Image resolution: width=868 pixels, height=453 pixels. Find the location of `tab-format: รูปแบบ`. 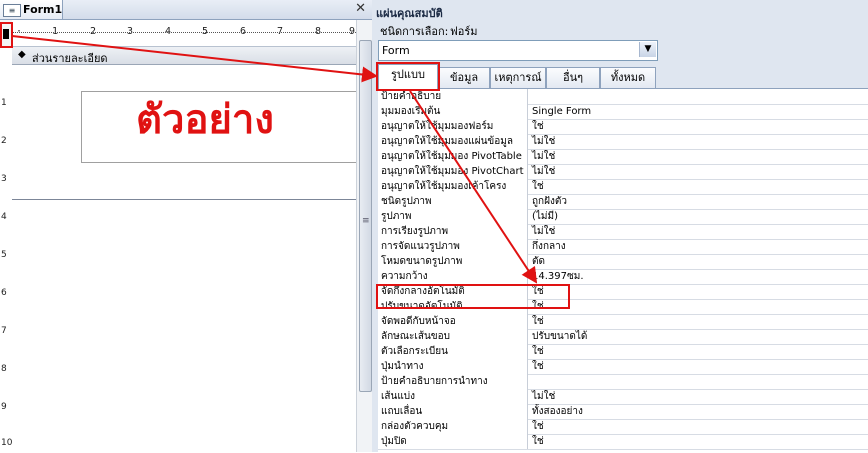

tab-format: รูปแบบ is located at coordinates (408, 76).